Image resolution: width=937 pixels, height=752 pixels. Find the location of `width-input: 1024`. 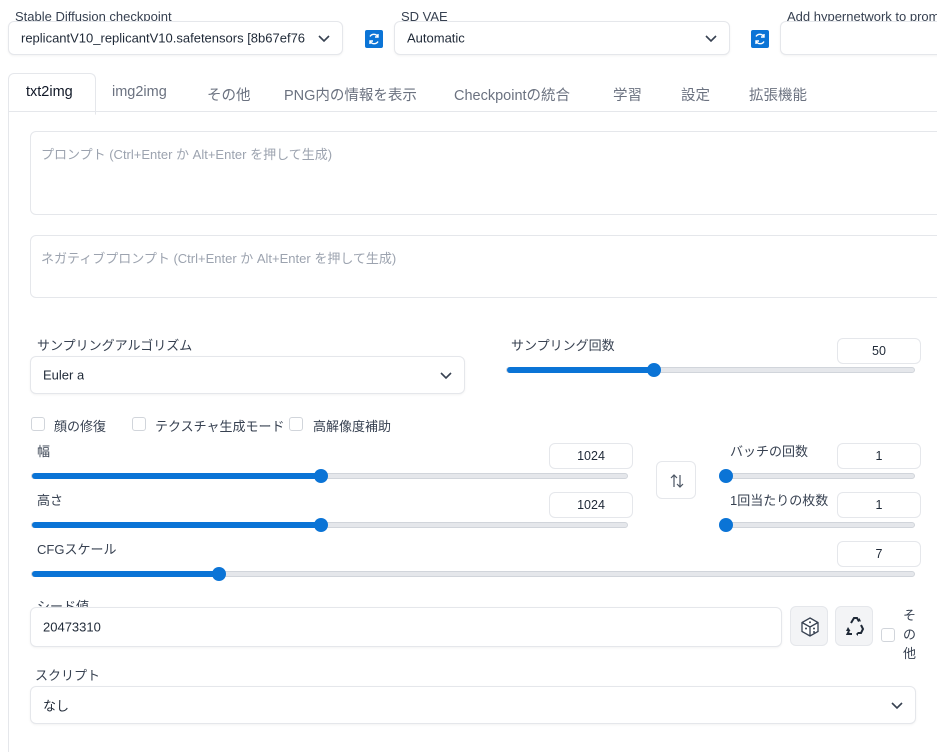

width-input: 1024 is located at coordinates (591, 456).